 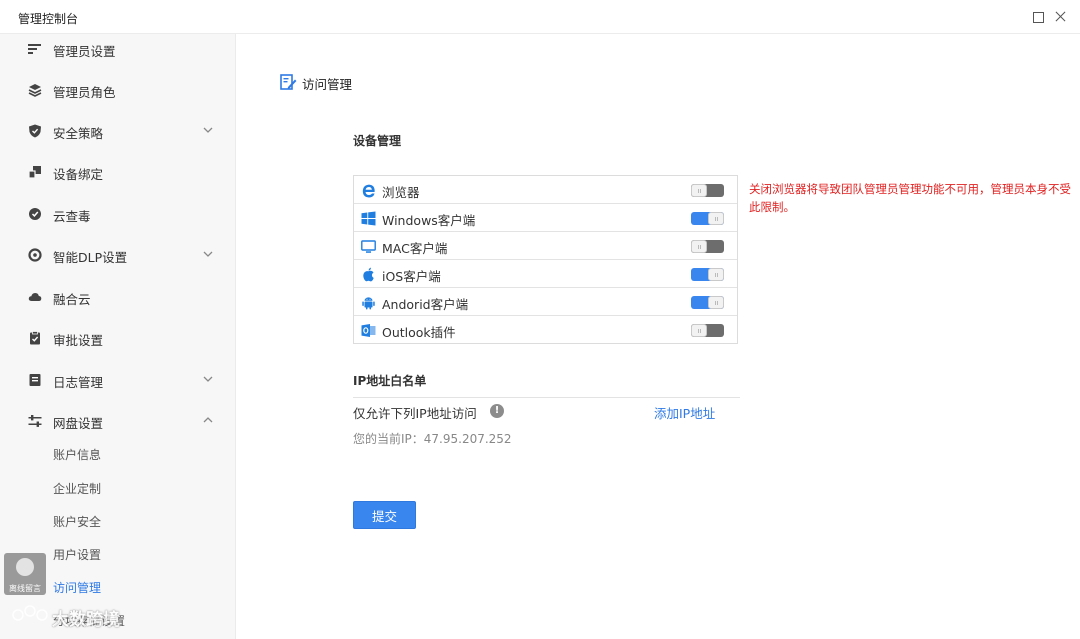 I want to click on monitor-icon, so click(x=368, y=246).